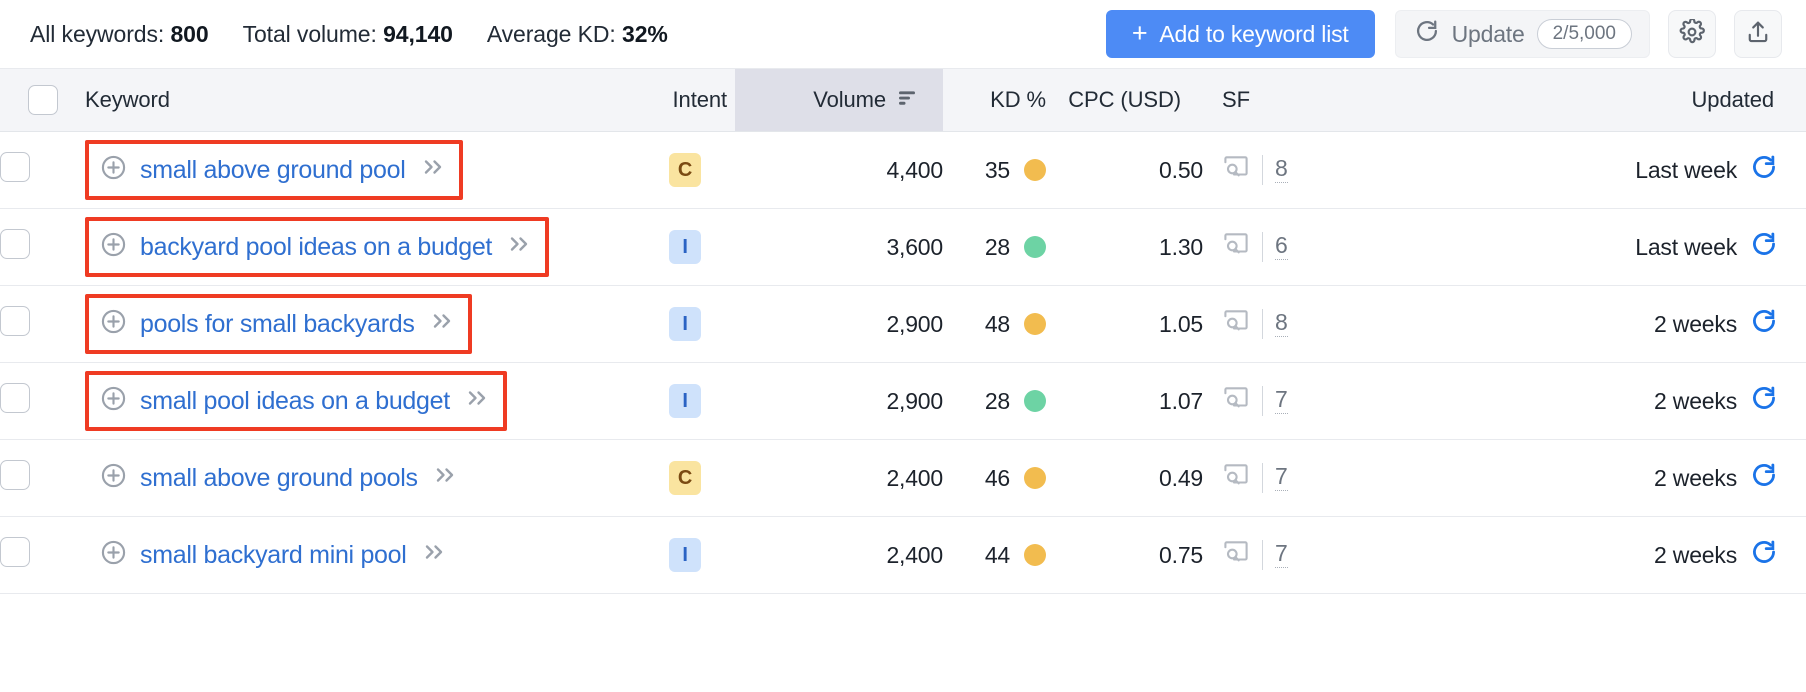 The width and height of the screenshot is (1806, 692). What do you see at coordinates (295, 401) in the screenshot?
I see `keyword-link: small pool ideas on a budget` at bounding box center [295, 401].